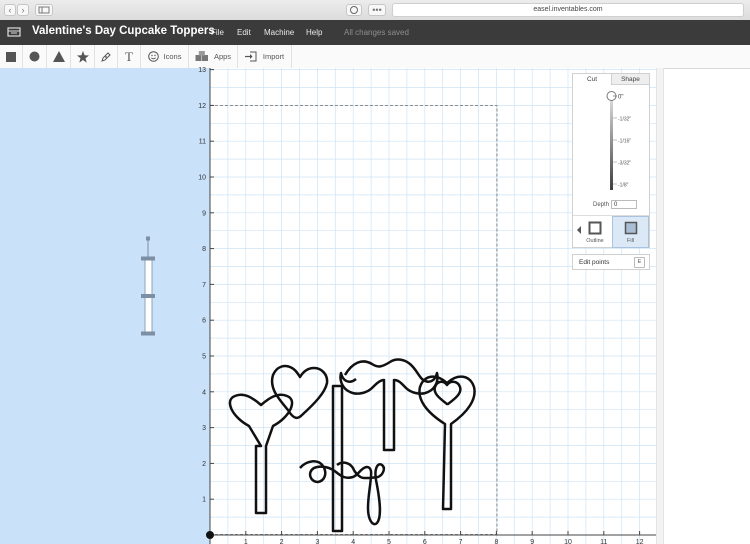 The image size is (750, 544). I want to click on icons-label: Icons, so click(172, 56).